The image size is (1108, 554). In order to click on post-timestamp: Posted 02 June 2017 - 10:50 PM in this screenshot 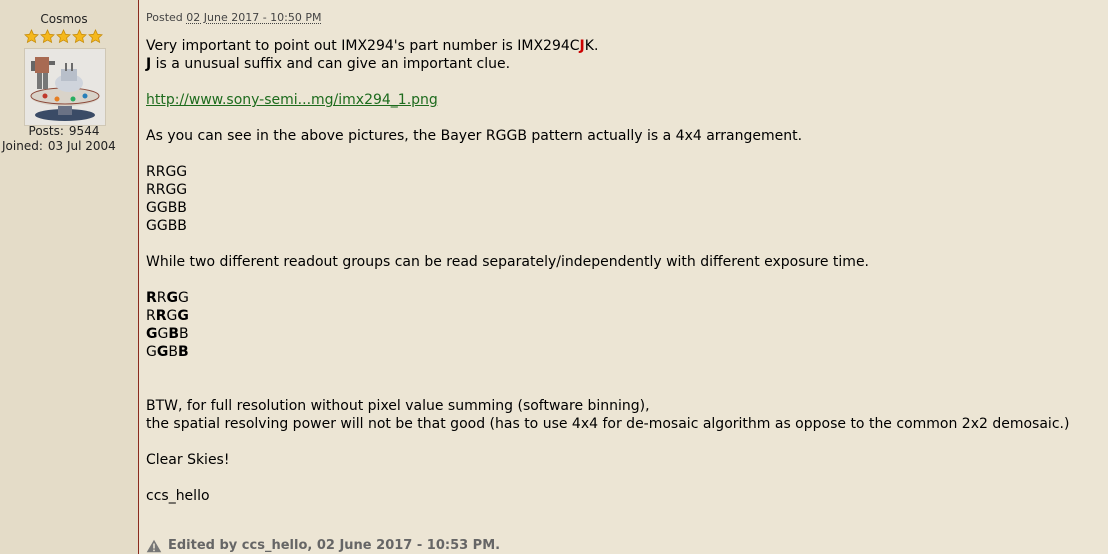, I will do `click(234, 17)`.